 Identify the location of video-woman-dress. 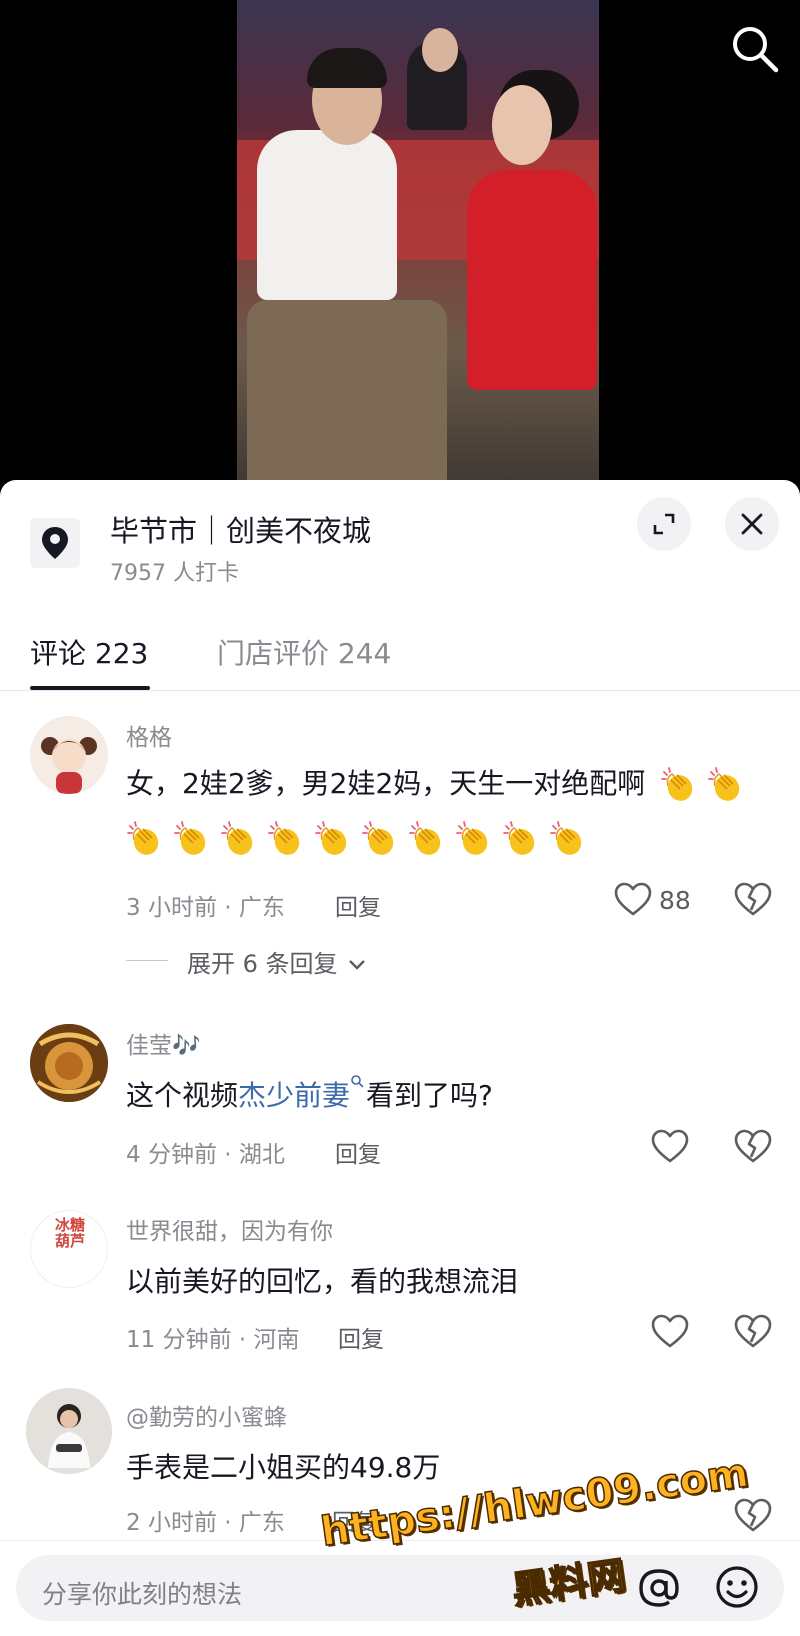
(532, 280).